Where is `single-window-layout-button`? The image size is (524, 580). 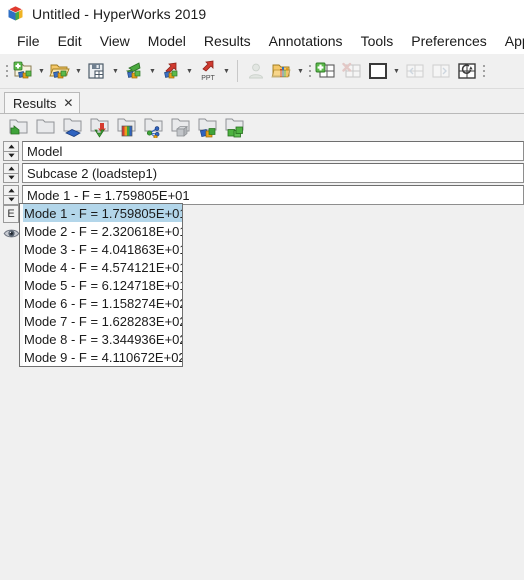
single-window-layout-button is located at coordinates (378, 71).